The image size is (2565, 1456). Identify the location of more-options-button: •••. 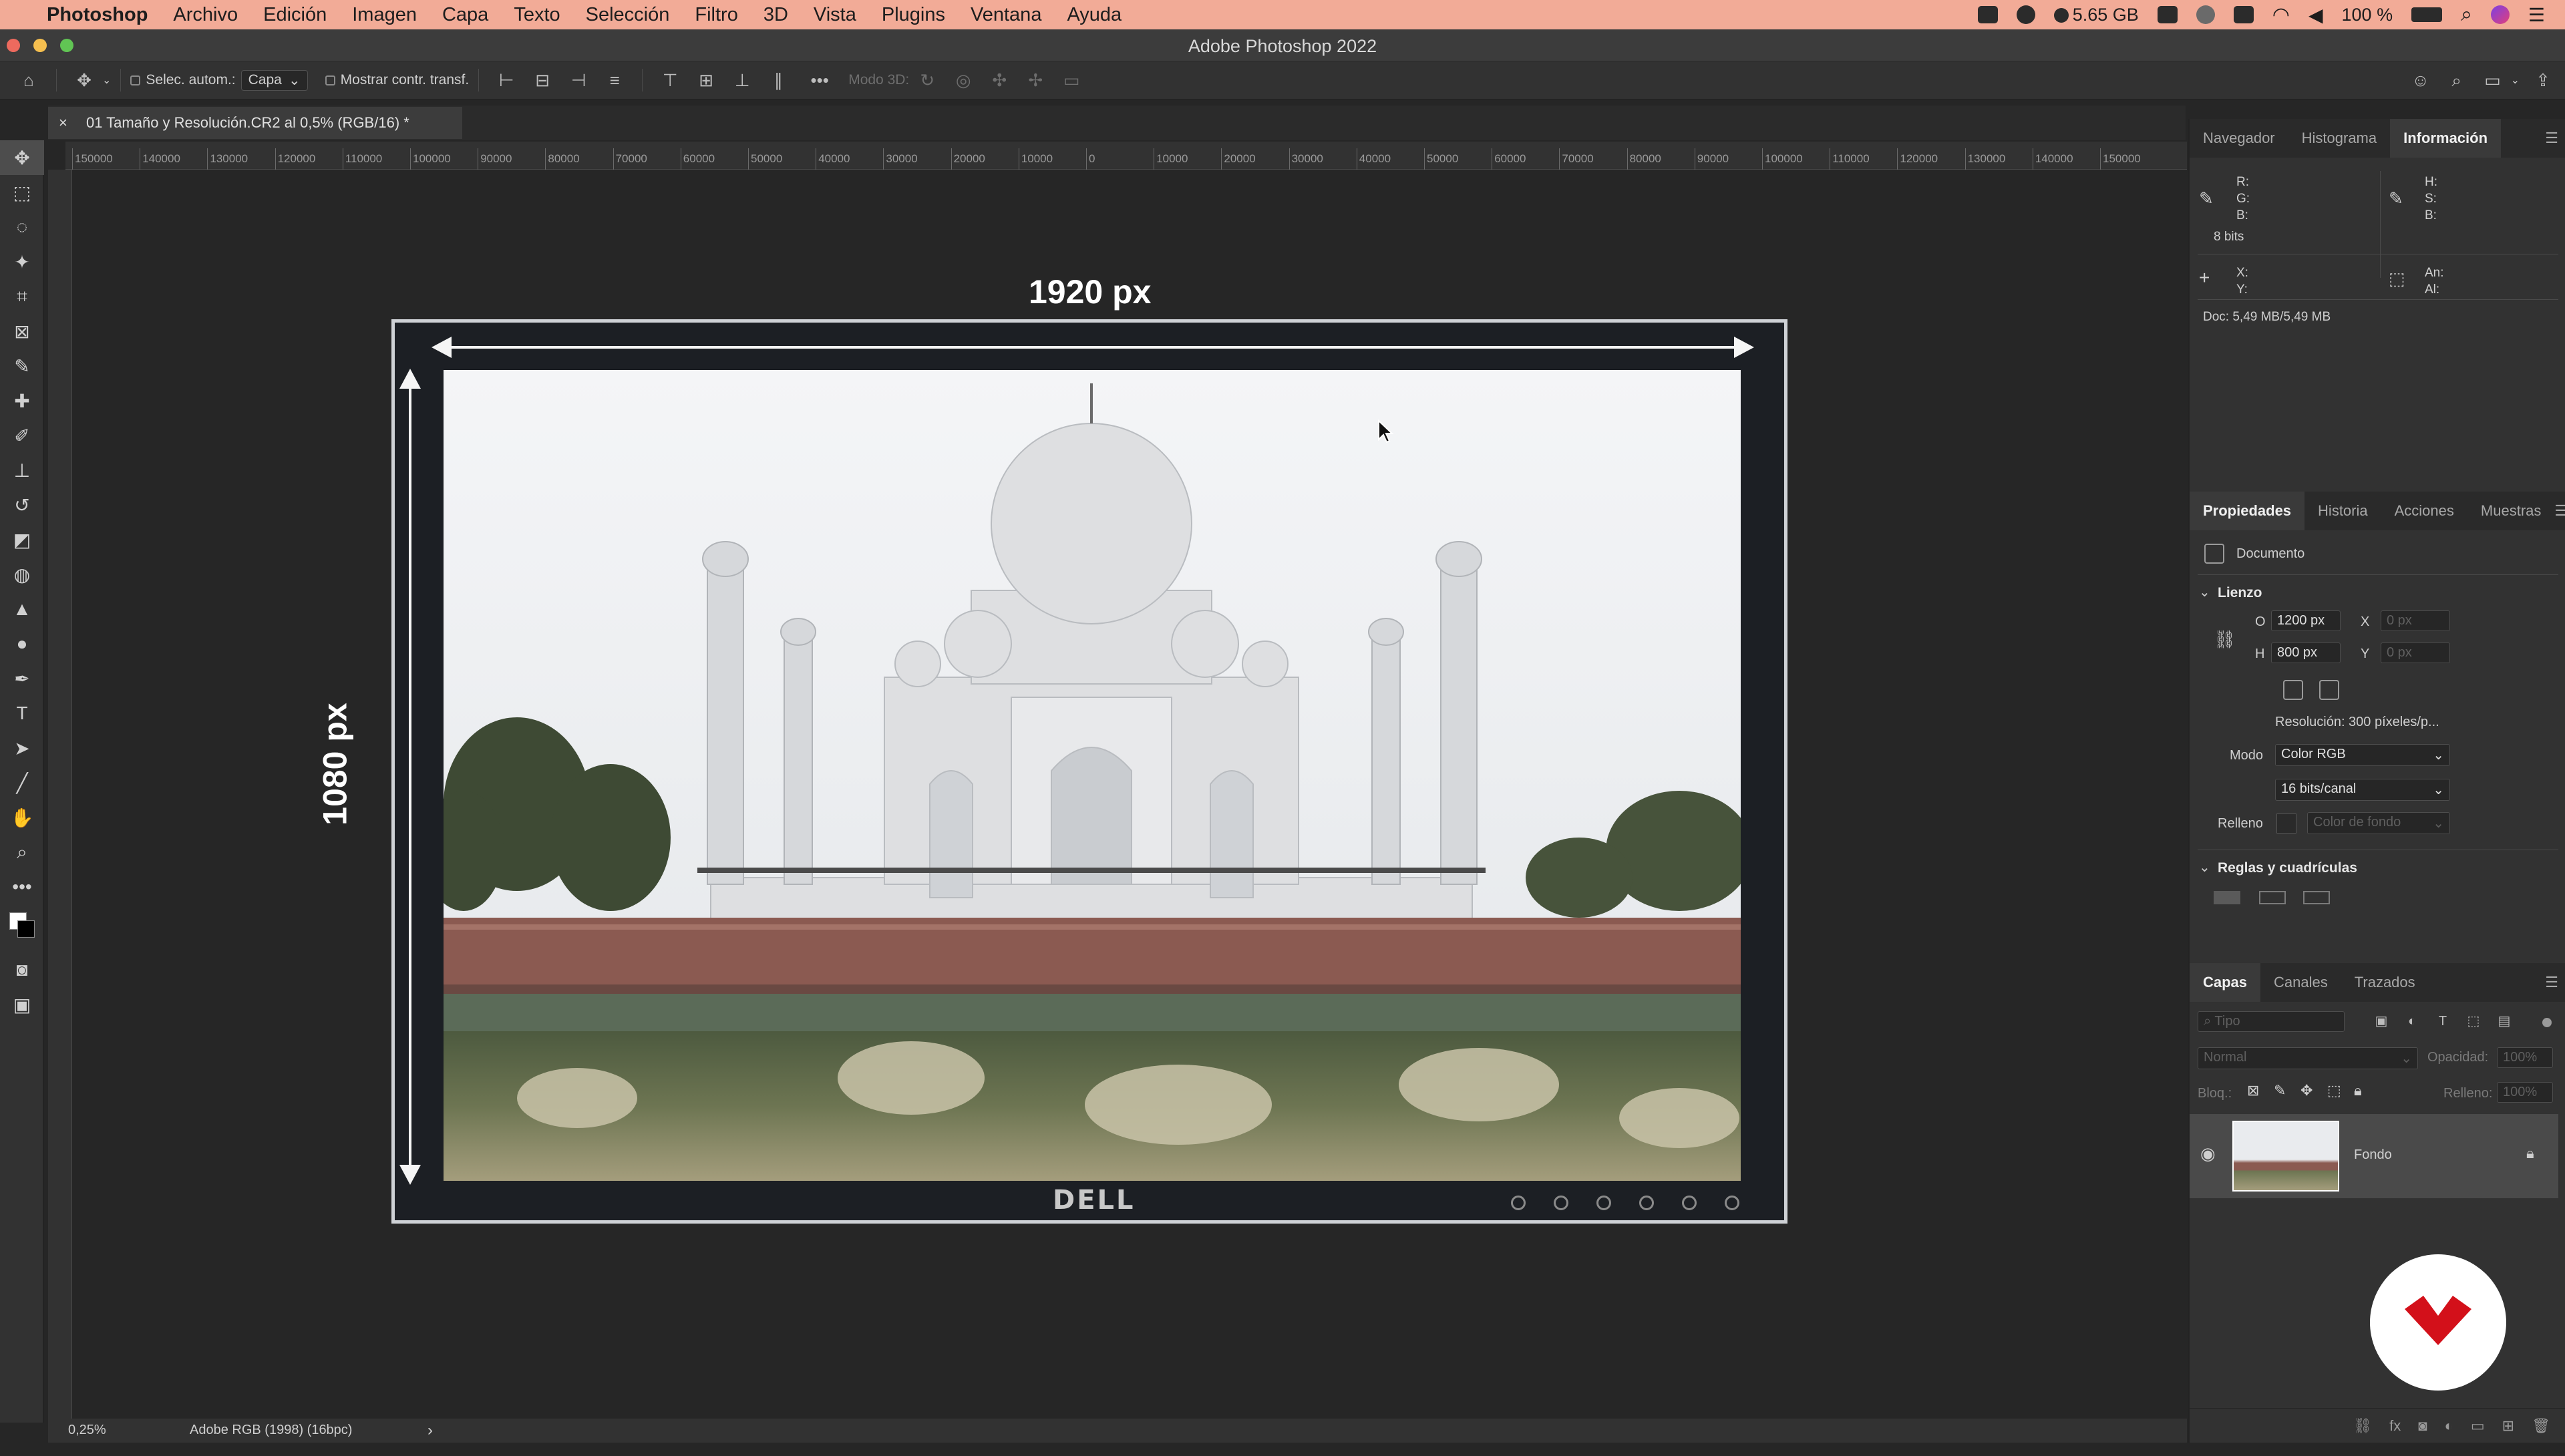
(819, 80).